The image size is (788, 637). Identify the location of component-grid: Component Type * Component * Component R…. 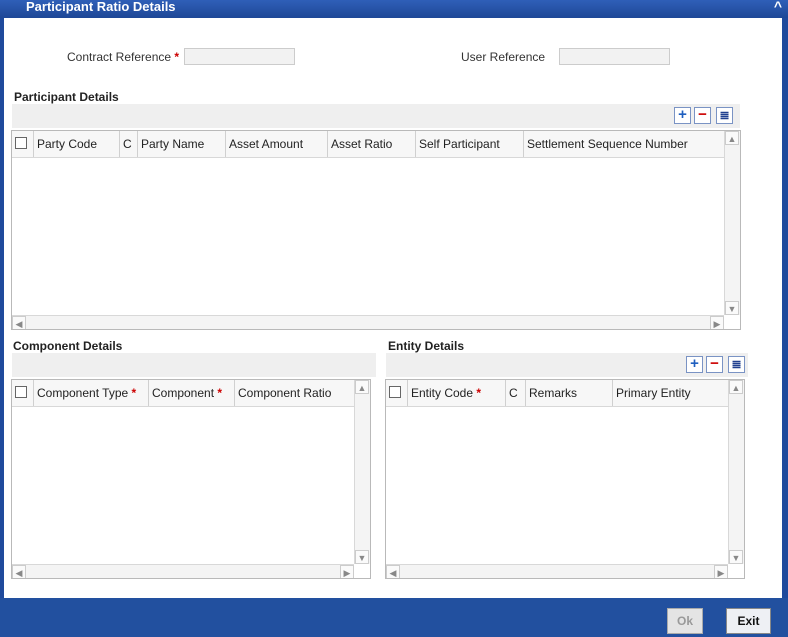
(191, 479).